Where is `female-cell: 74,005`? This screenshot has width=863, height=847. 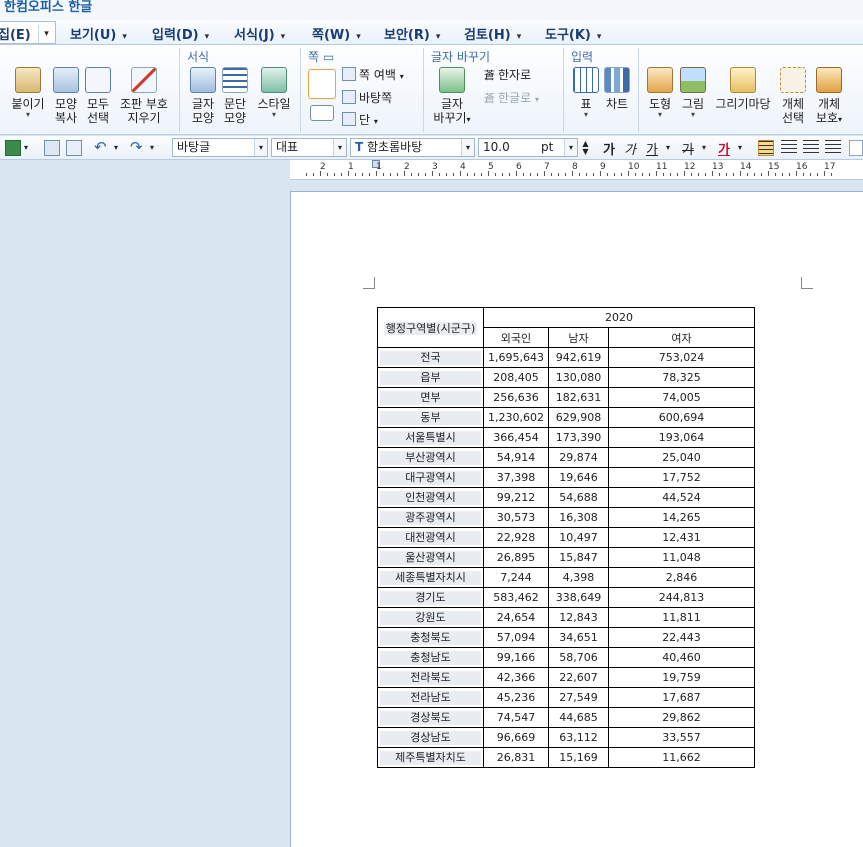 female-cell: 74,005 is located at coordinates (681, 397).